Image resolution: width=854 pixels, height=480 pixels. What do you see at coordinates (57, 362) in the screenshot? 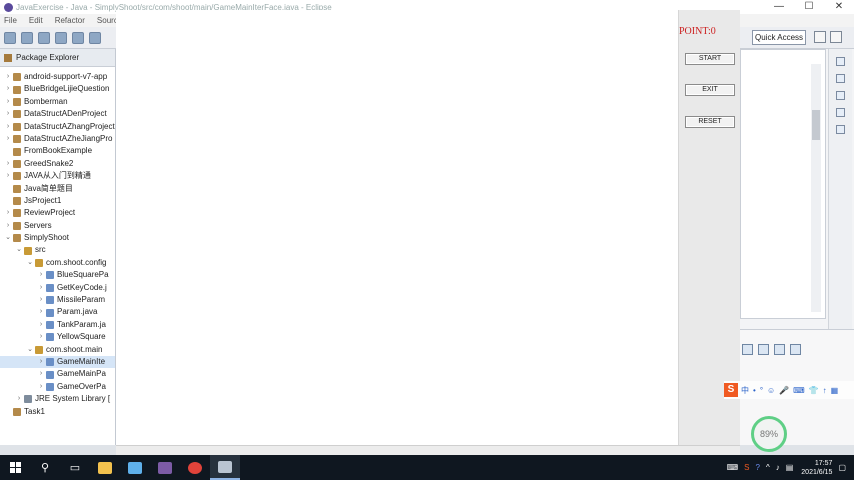
I see `tree-item: › GameMainIte` at bounding box center [57, 362].